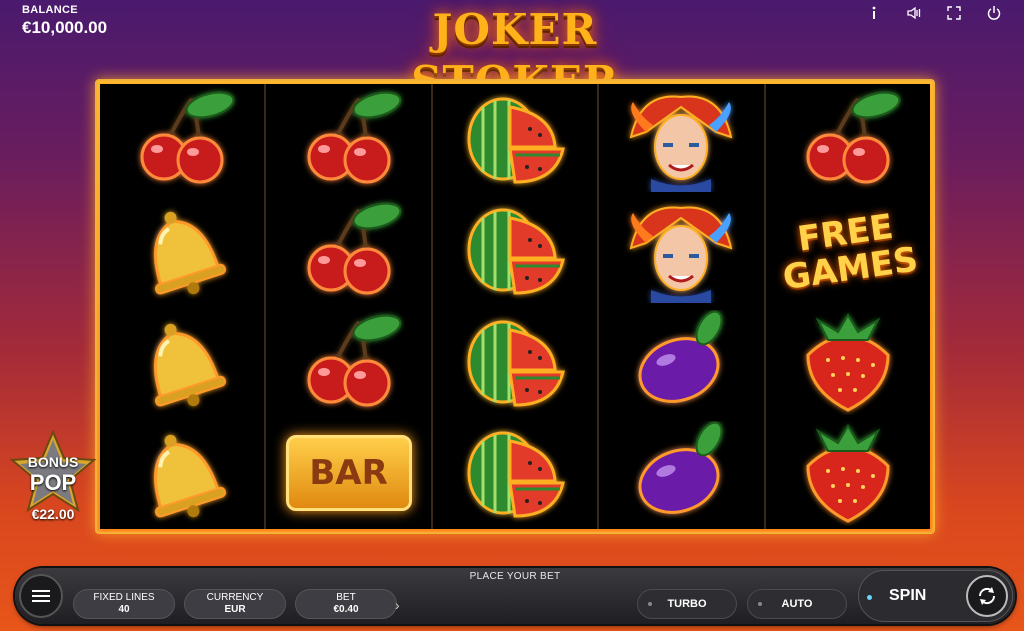 The height and width of the screenshot is (631, 1024). Describe the element at coordinates (124, 609) in the screenshot. I see `fixed-lines-value: 40` at that location.